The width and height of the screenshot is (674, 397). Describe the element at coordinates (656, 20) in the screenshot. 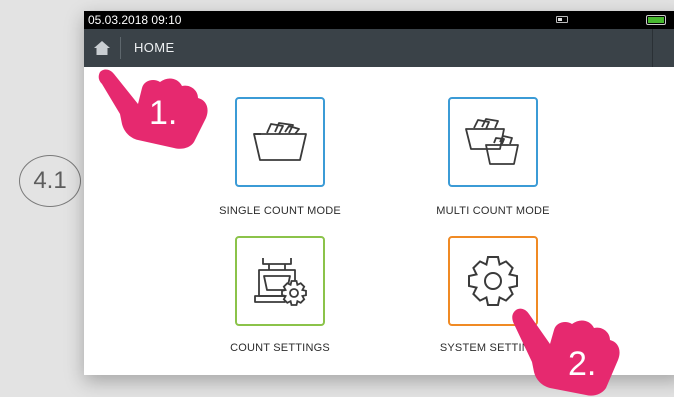

I see `battery-icon` at that location.